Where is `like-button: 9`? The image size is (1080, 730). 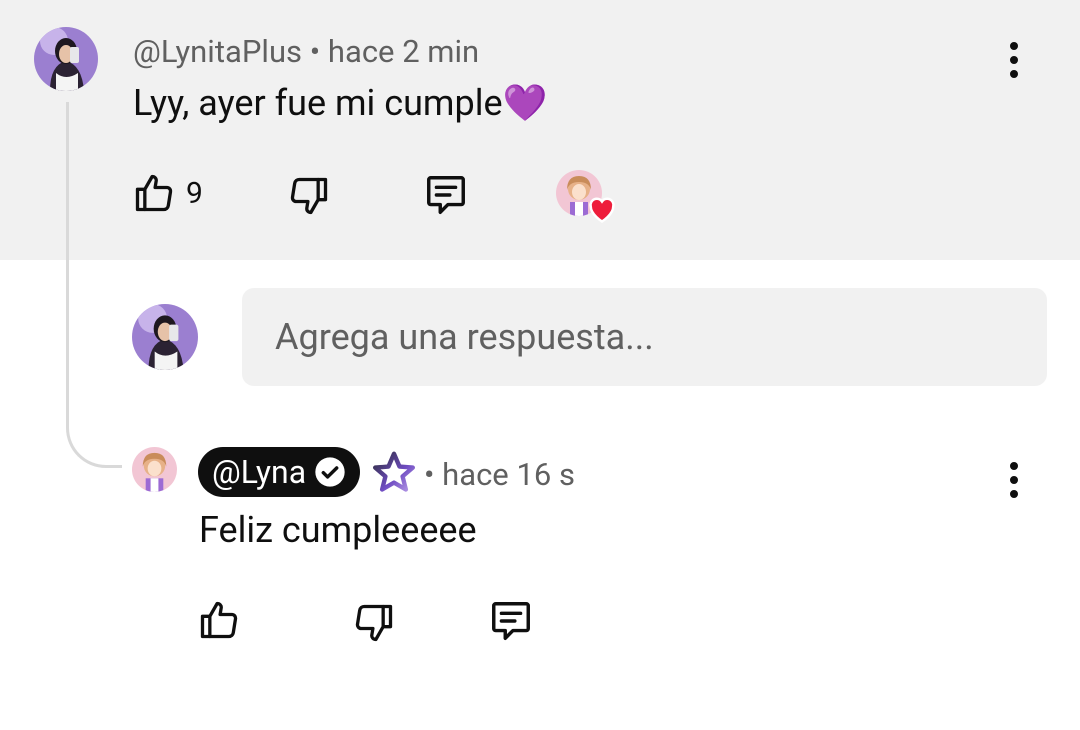
like-button: 9 is located at coordinates (167, 193).